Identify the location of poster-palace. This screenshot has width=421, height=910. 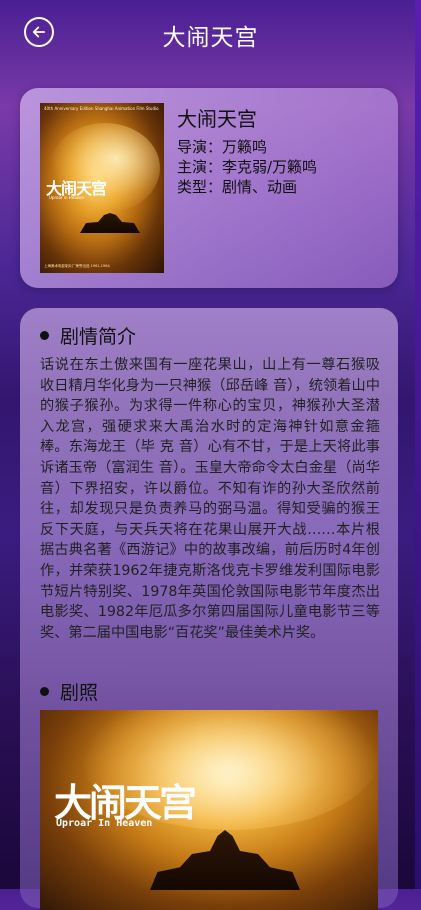
(110, 223).